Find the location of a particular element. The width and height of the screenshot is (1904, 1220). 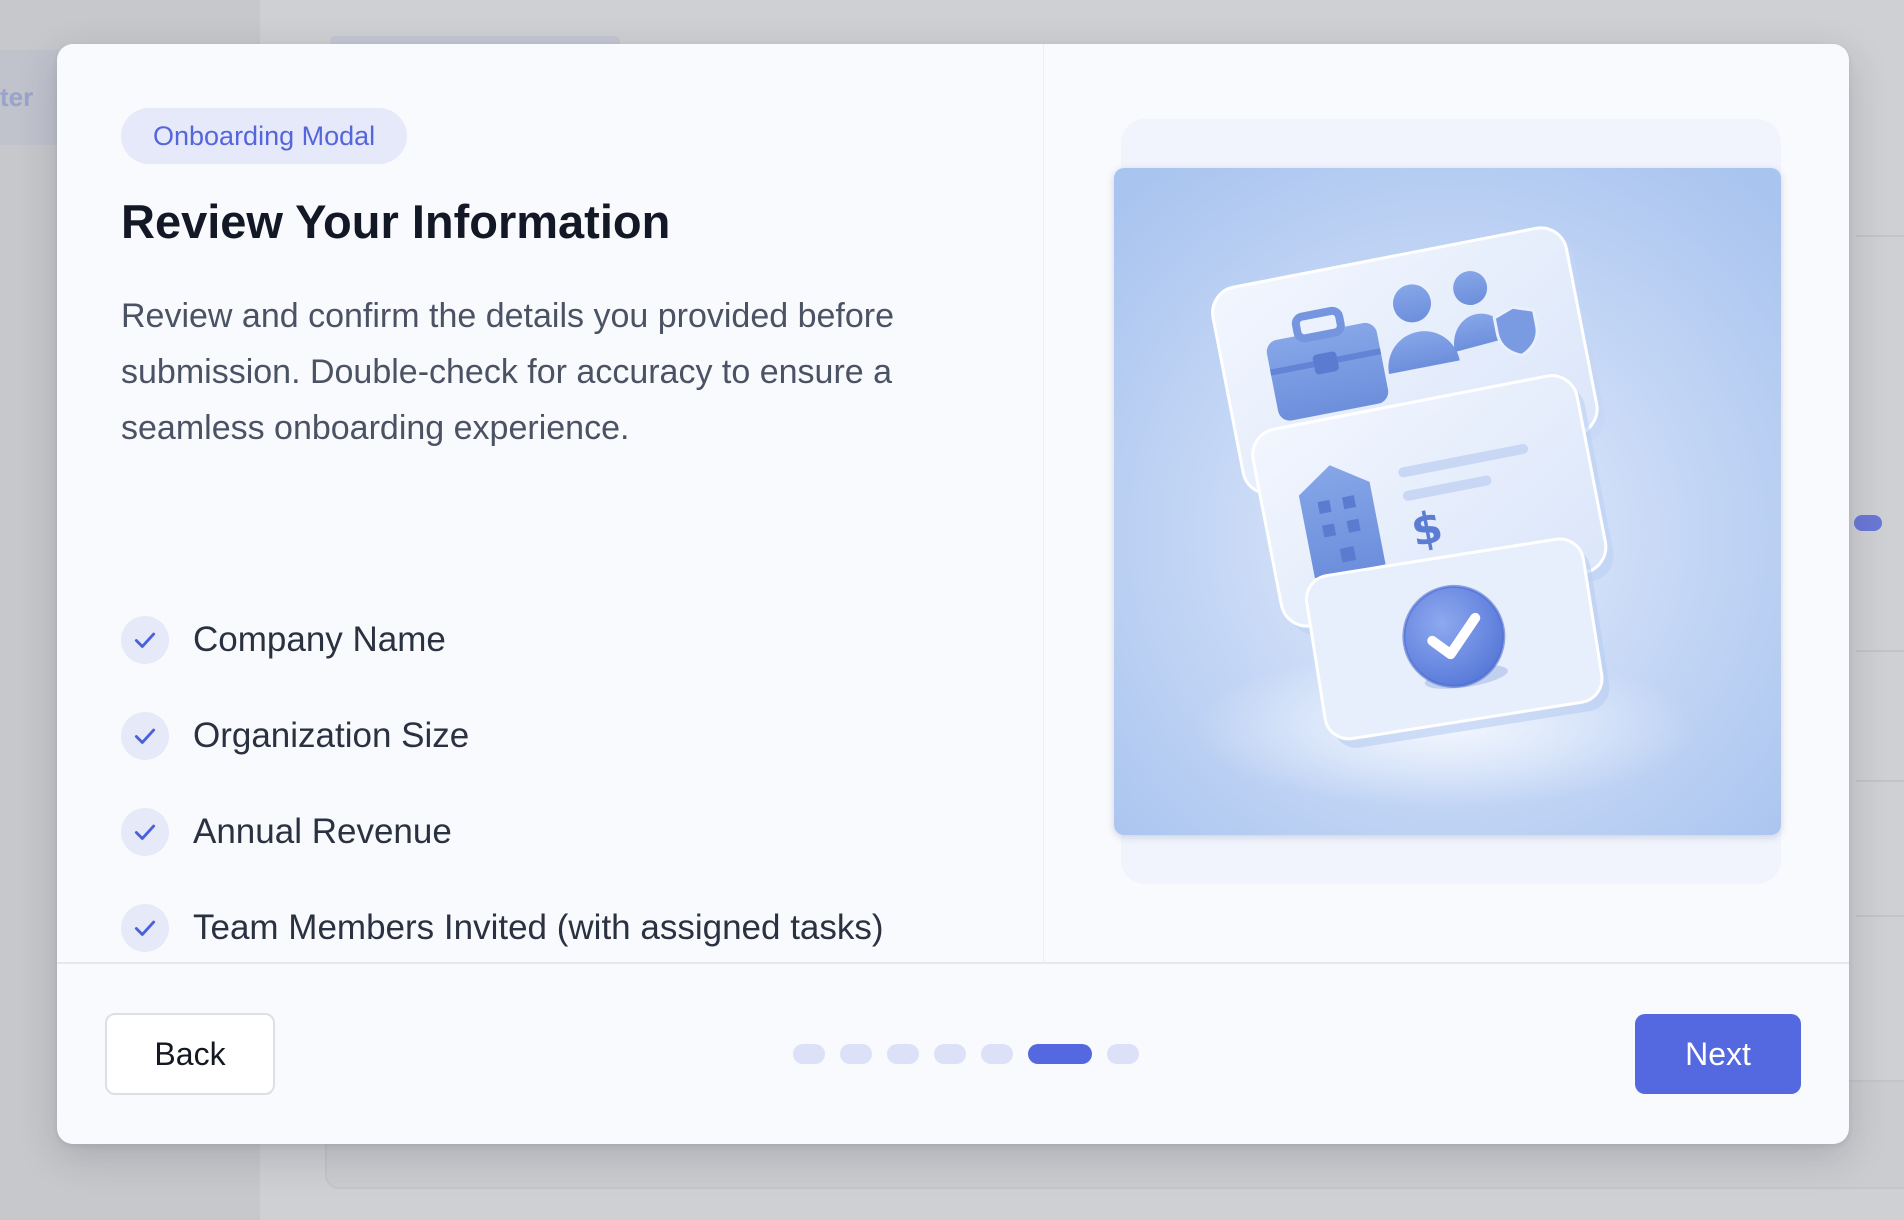

step-dot-6-active is located at coordinates (1060, 1054).